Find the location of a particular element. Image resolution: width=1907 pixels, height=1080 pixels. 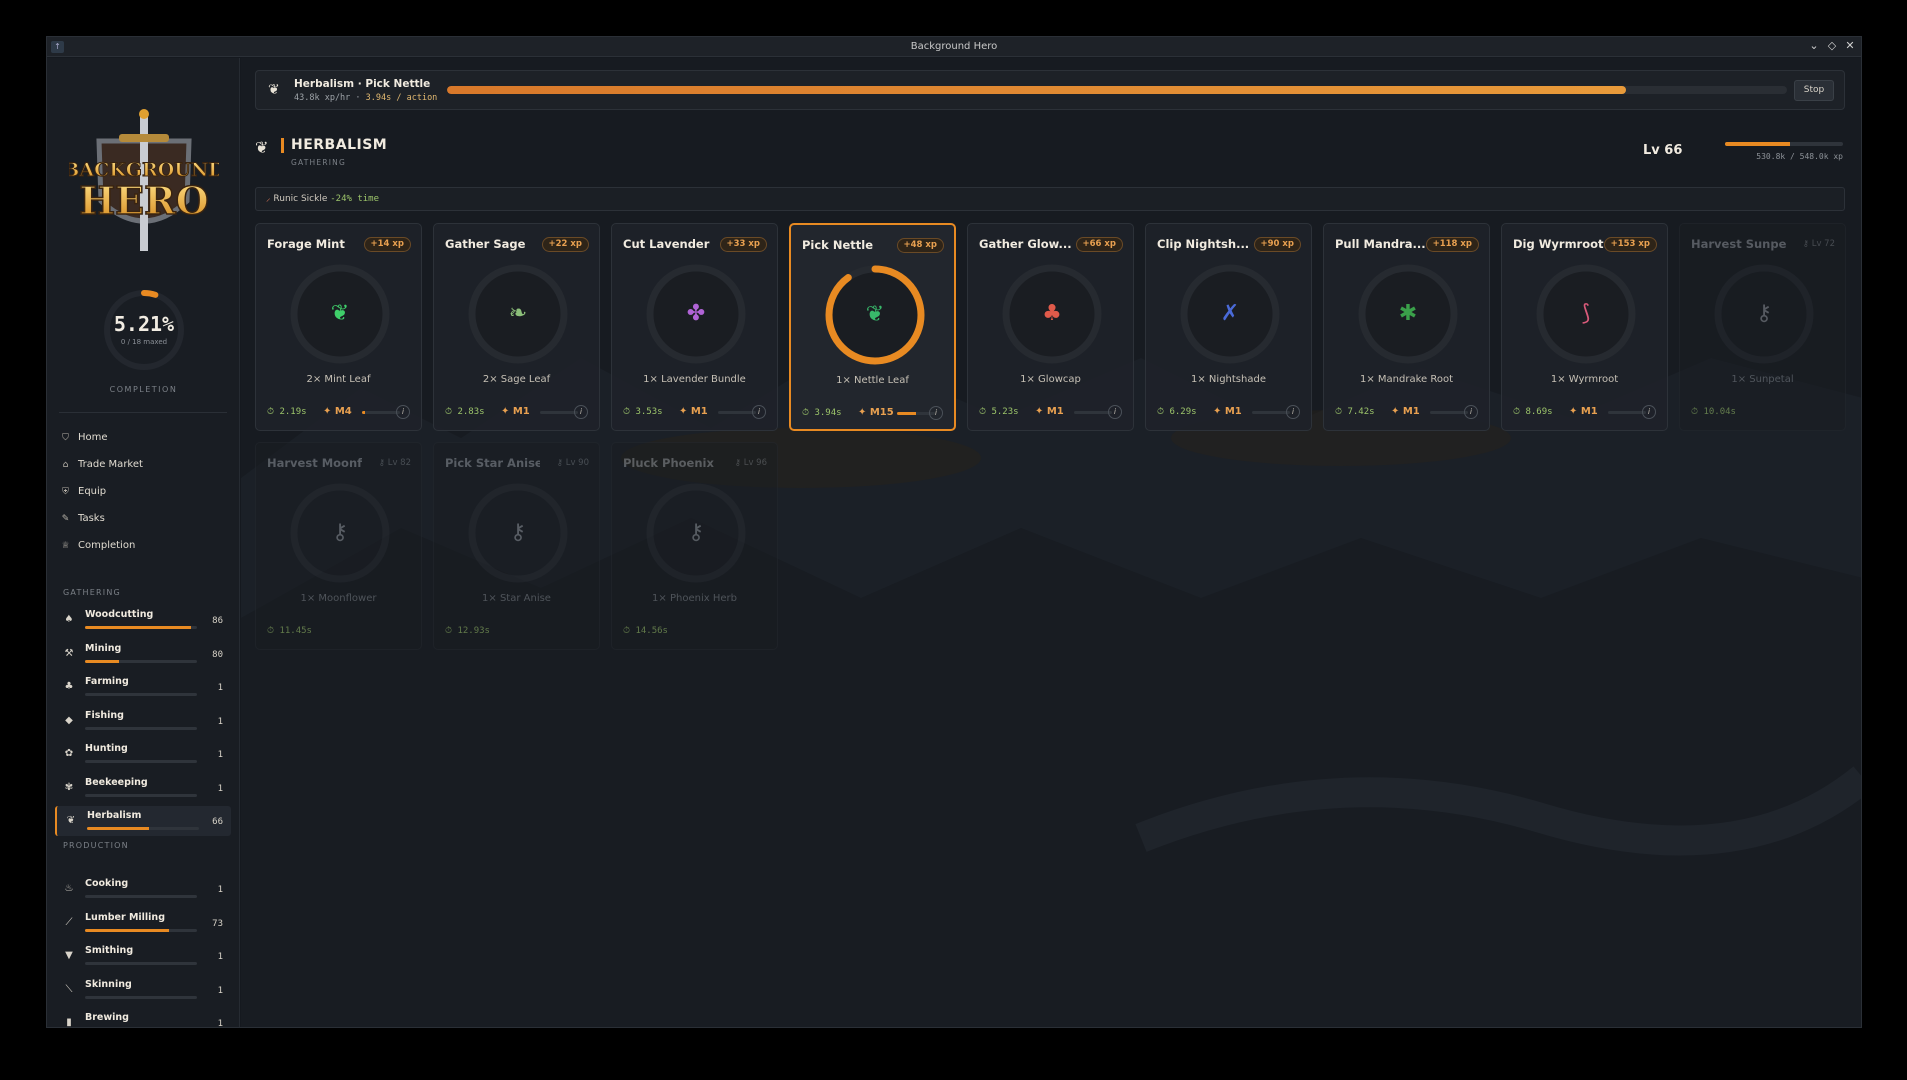

action-yield: 1× Wyrmroot is located at coordinates (1584, 379).